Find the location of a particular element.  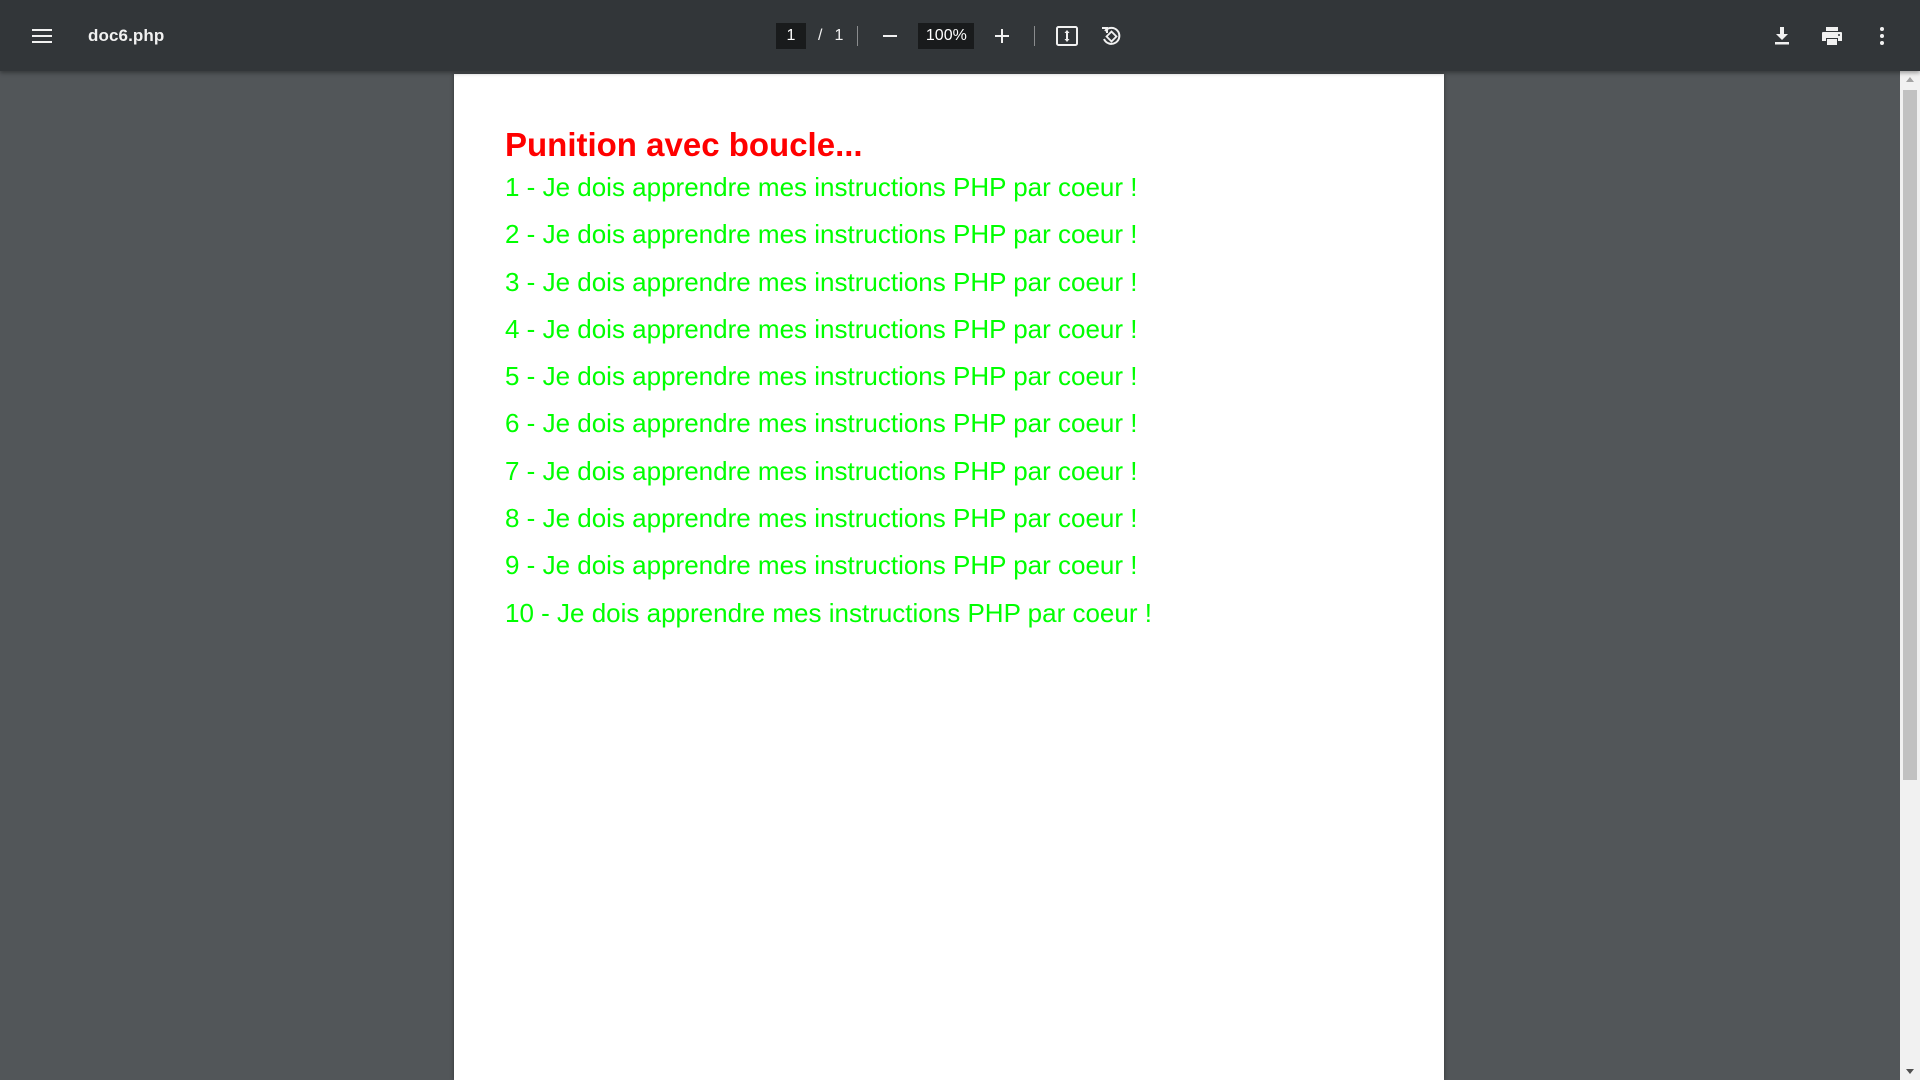

pdf-toolbar: doc6.php / 1 is located at coordinates (960, 35).